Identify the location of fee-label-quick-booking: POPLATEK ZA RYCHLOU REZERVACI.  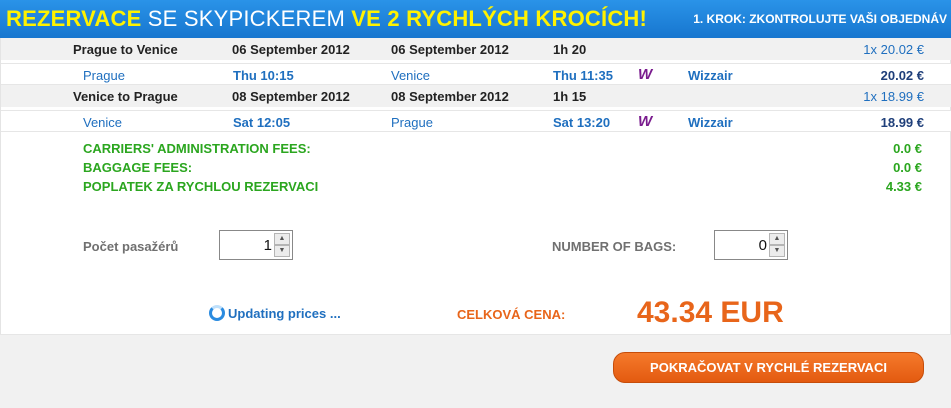
(201, 186).